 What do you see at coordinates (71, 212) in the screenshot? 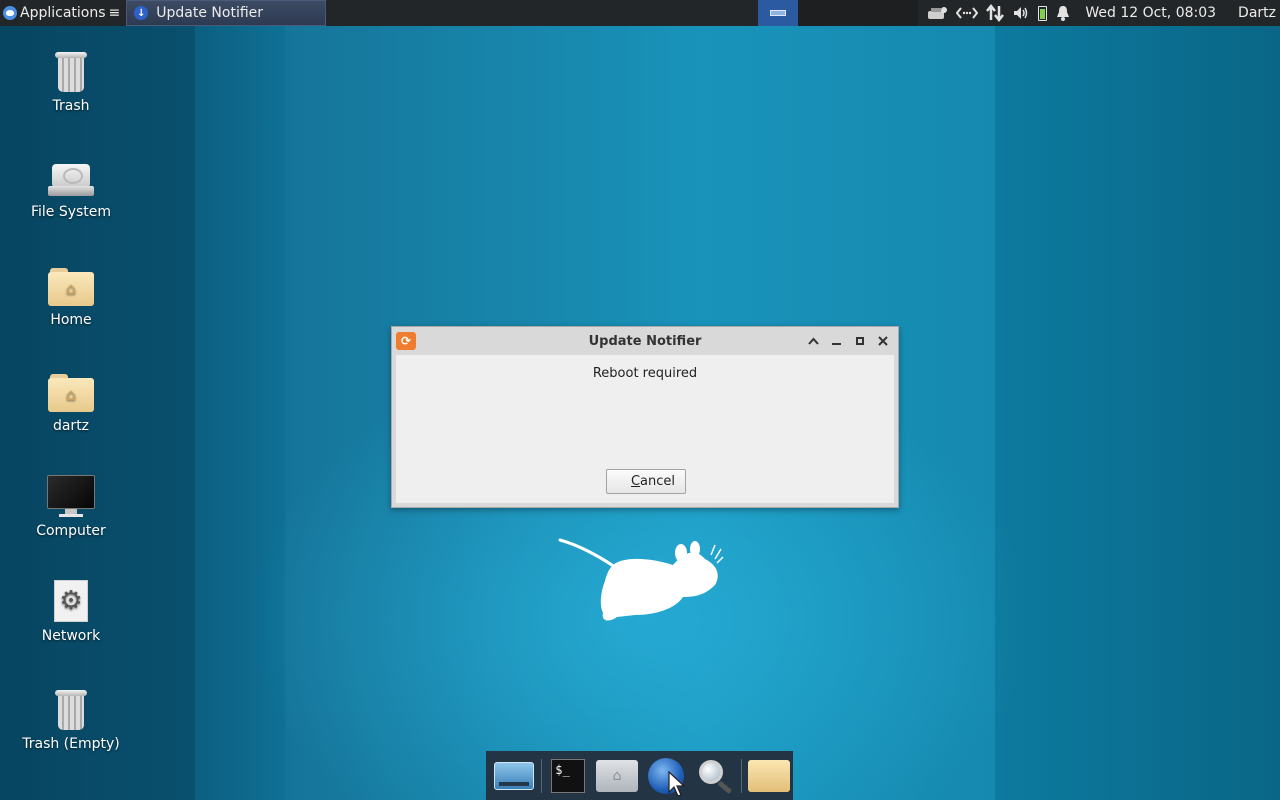
I see `desktop-icon-label: File System` at bounding box center [71, 212].